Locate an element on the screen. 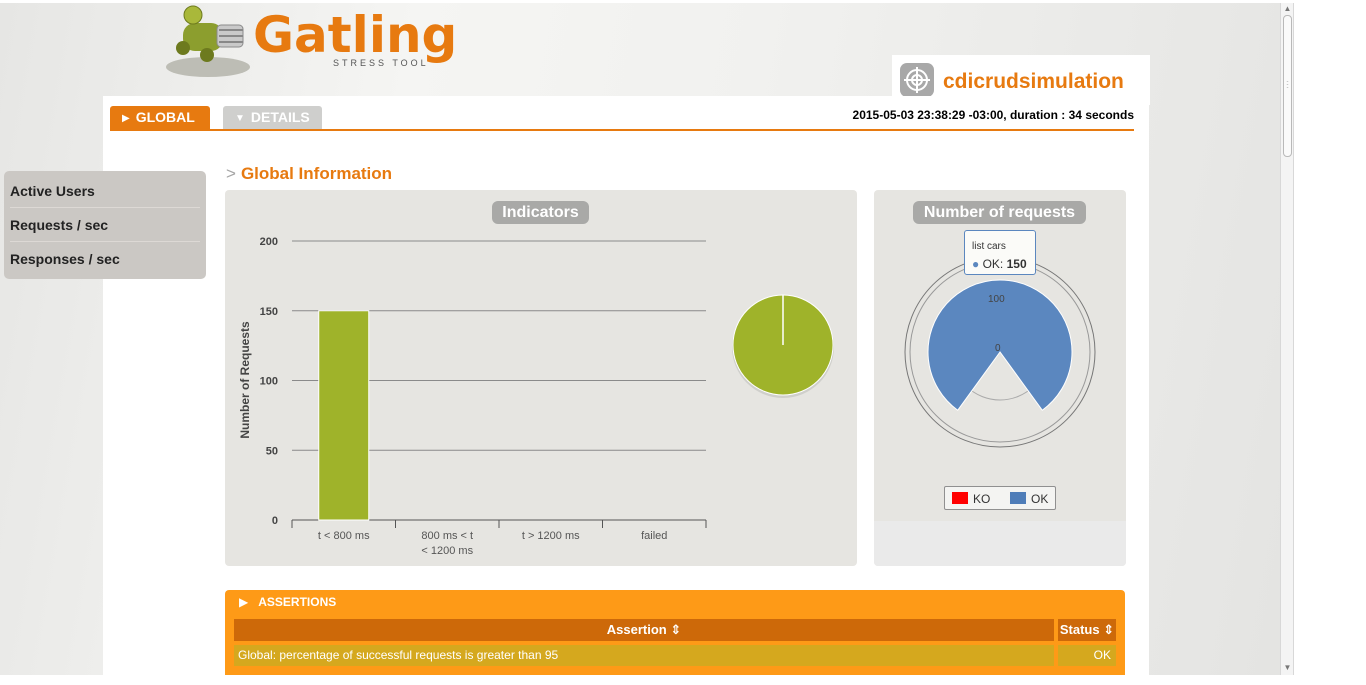 The image size is (1366, 685). tooltip-title: list cars is located at coordinates (989, 246).